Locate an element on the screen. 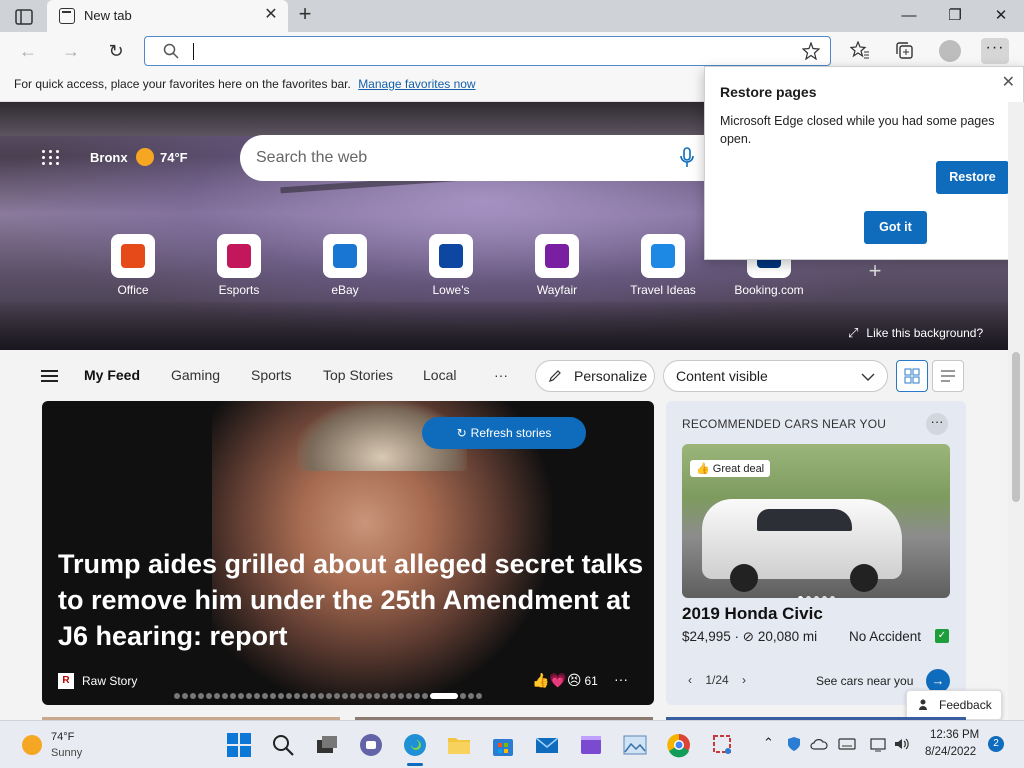 This screenshot has height=768, width=1024. mail-button is located at coordinates (547, 745).